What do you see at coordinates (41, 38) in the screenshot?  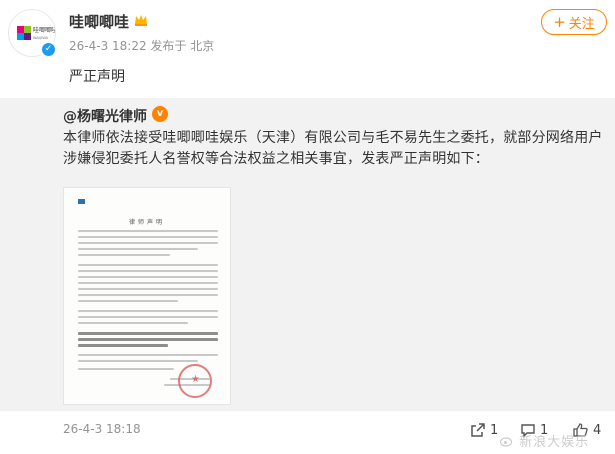 I see `avatar-brand-en: WAJIJIWA` at bounding box center [41, 38].